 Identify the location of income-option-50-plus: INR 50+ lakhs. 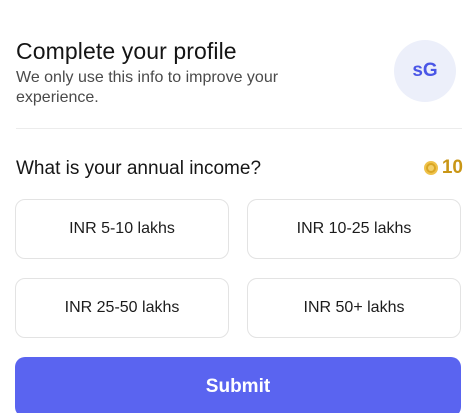
(354, 308).